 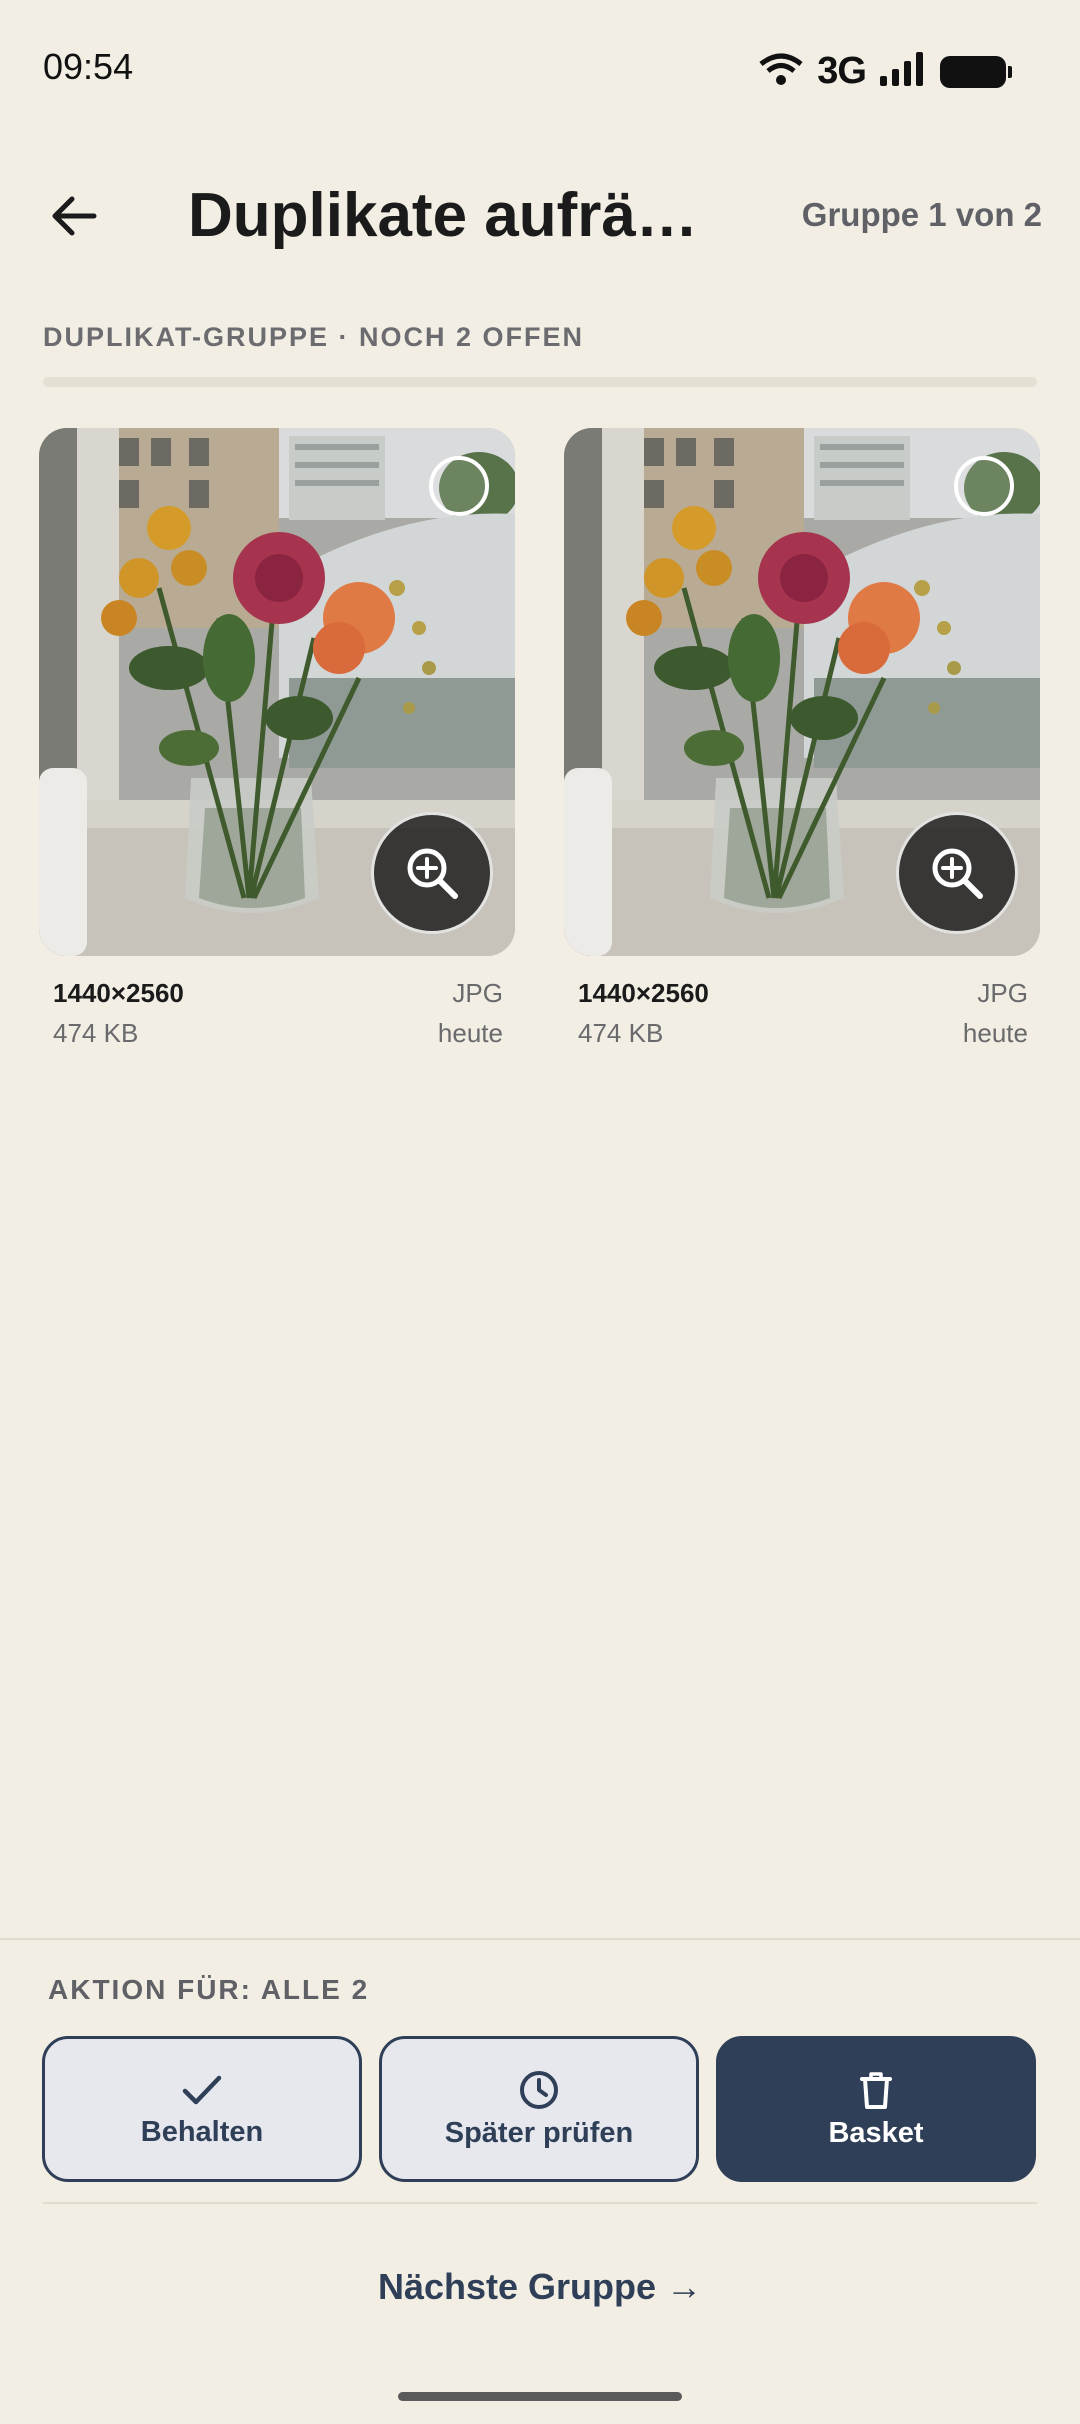 I want to click on status-icons: 3G, so click(x=885, y=71).